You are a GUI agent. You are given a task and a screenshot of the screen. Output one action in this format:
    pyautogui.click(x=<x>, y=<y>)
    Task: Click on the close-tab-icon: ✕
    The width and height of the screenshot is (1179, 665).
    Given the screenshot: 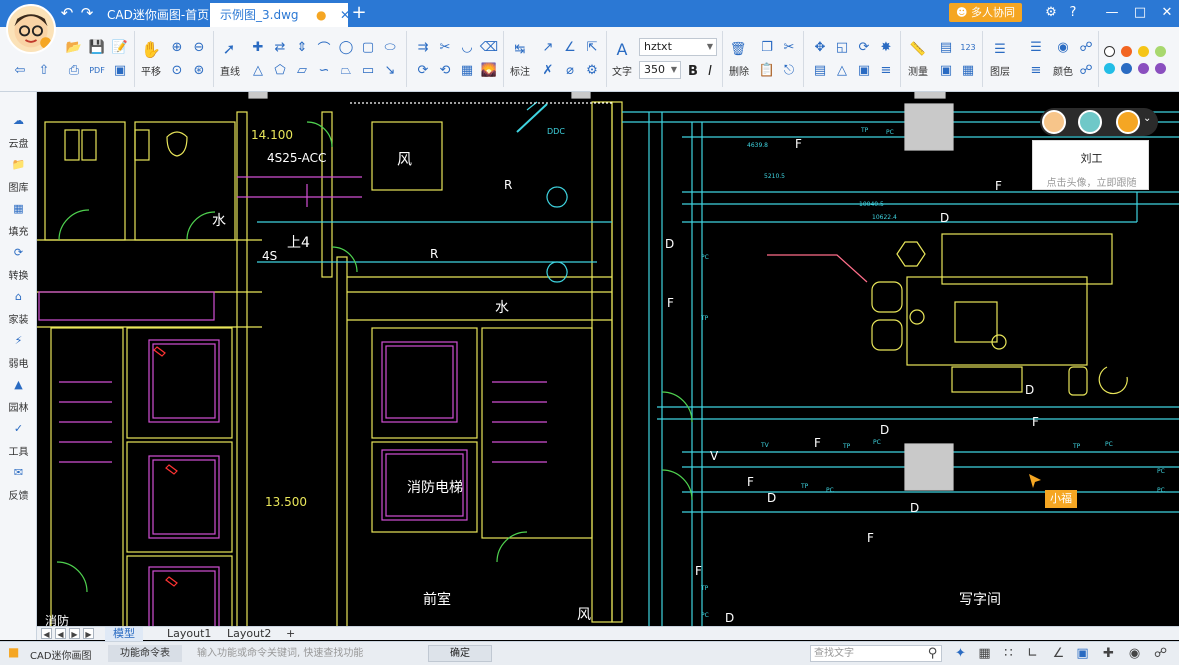 What is the action you would take?
    pyautogui.click(x=345, y=15)
    